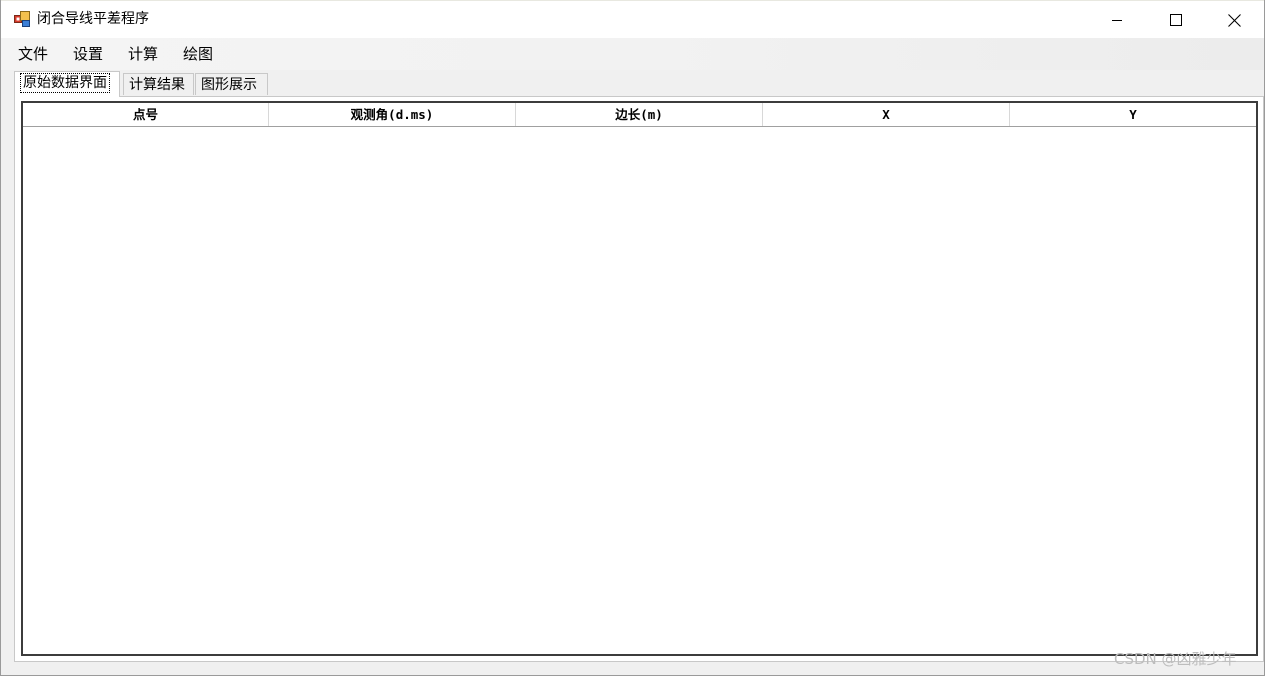 This screenshot has width=1265, height=676. I want to click on tab-graphics-label: 图形展示, so click(229, 85).